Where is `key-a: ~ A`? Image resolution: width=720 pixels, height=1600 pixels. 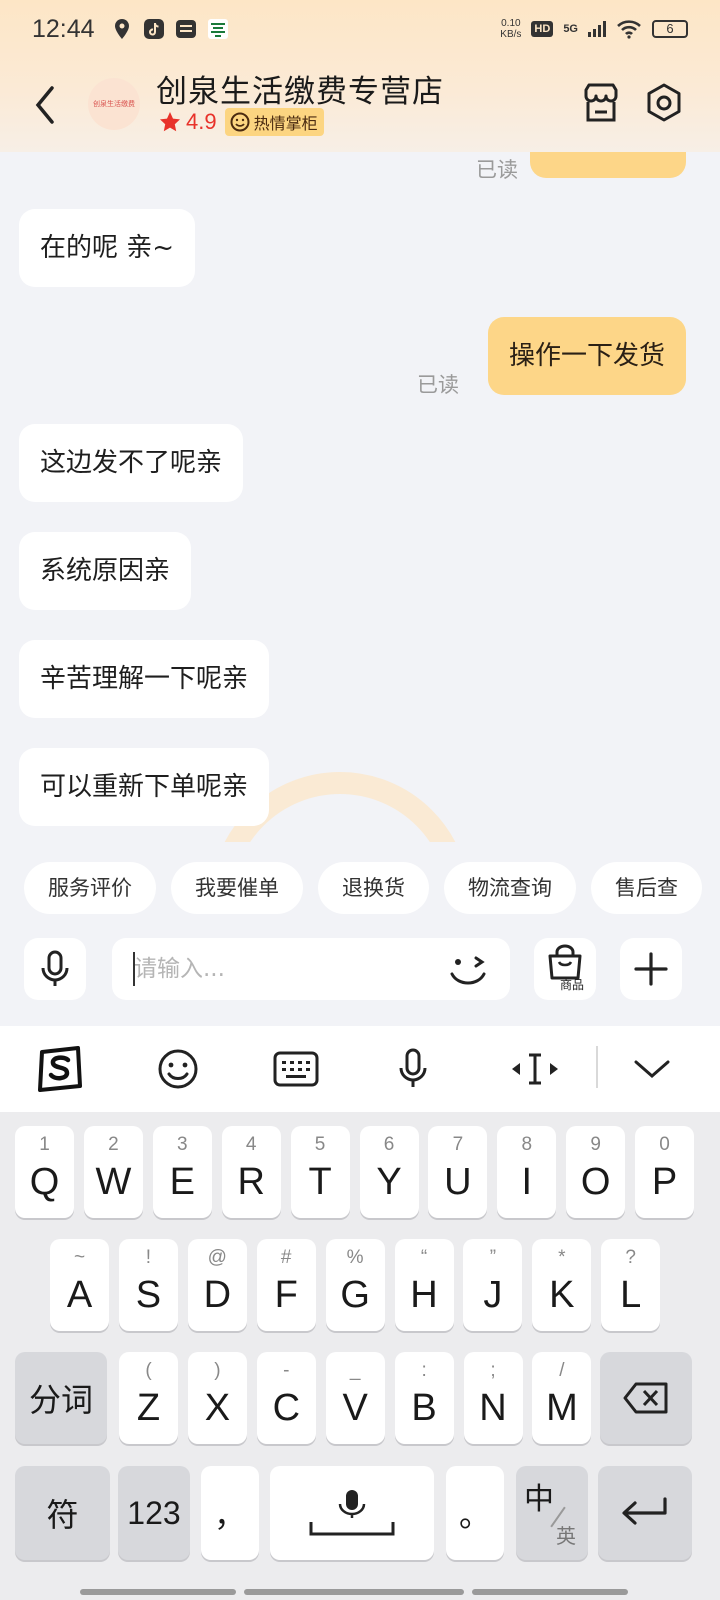
key-a: ~ A is located at coordinates (79, 1285).